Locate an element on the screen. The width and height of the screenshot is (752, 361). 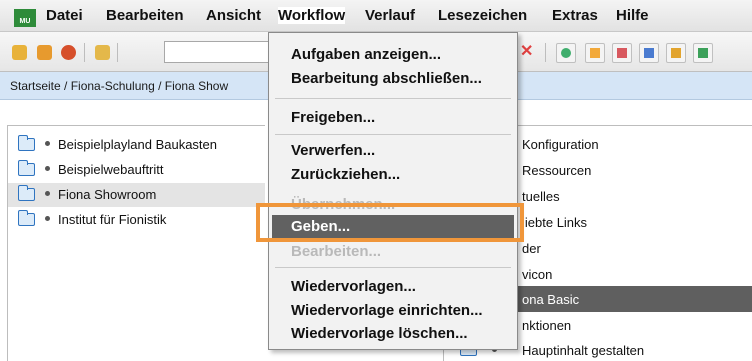
content-item-label: liebte Links is located at coordinates (555, 222).